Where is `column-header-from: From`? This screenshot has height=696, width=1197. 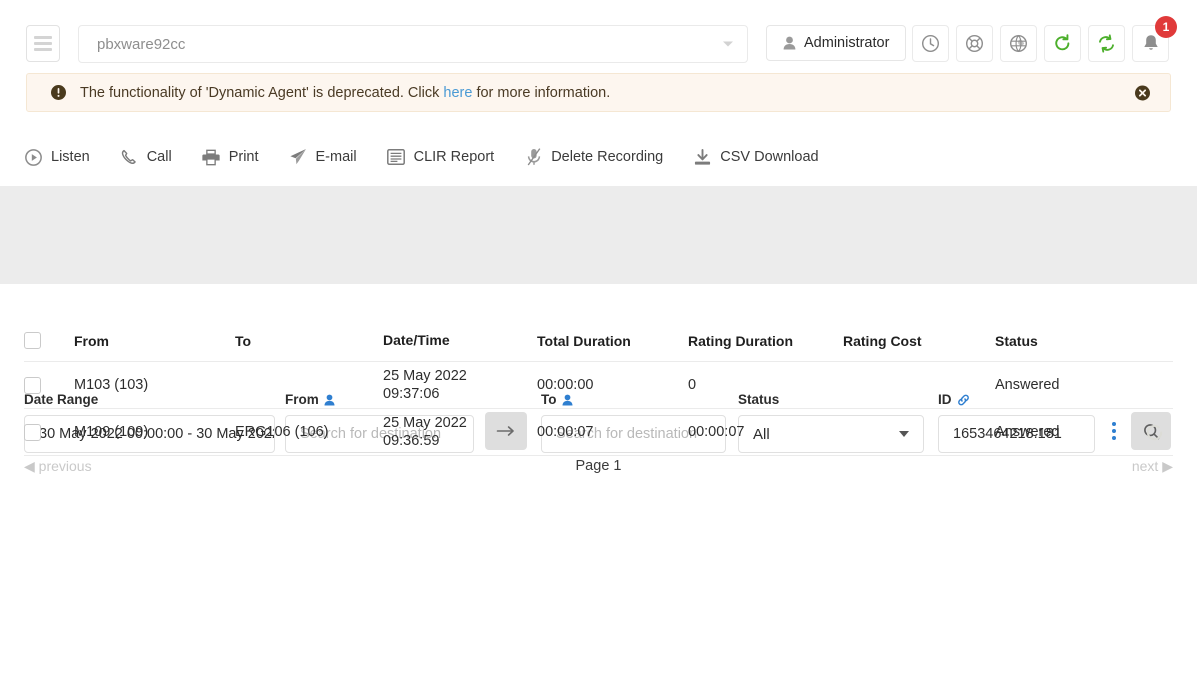 column-header-from: From is located at coordinates (154, 341).